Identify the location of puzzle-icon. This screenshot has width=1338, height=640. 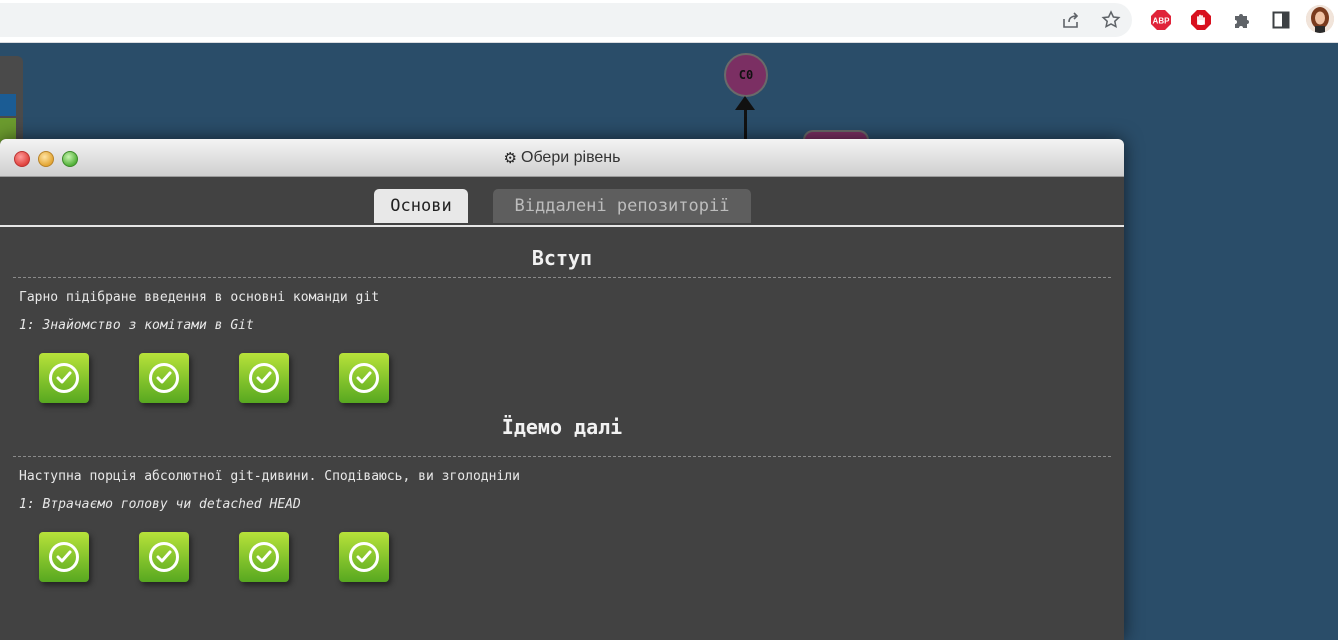
(1241, 20).